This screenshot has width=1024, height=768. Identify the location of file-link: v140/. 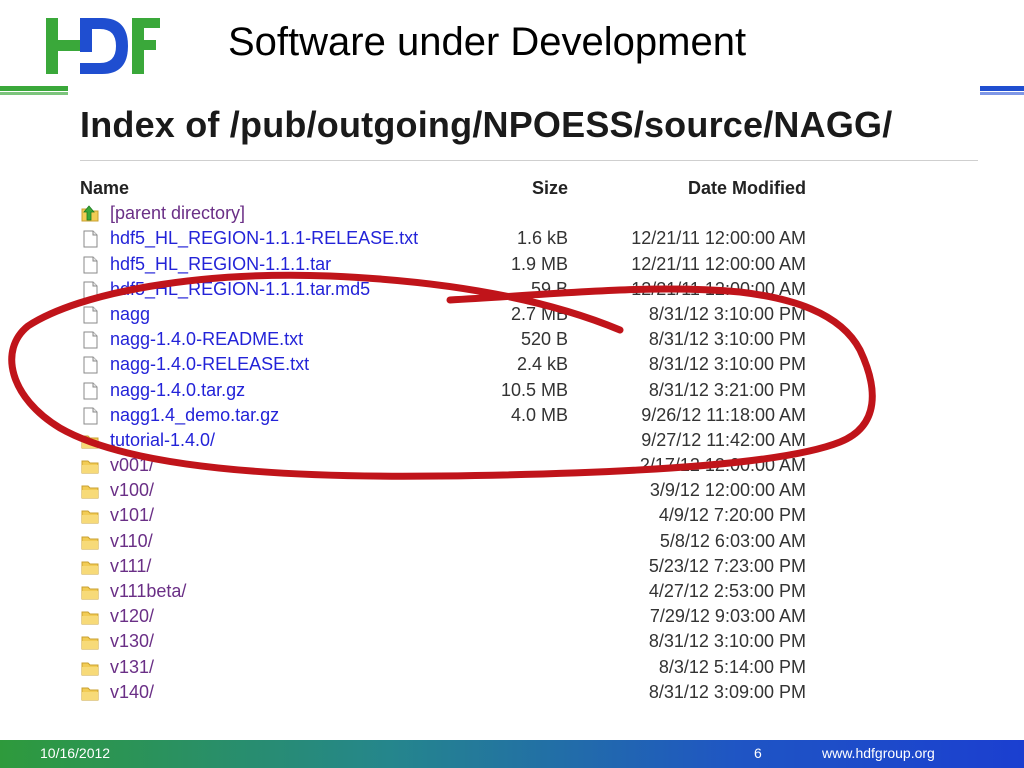
(132, 692).